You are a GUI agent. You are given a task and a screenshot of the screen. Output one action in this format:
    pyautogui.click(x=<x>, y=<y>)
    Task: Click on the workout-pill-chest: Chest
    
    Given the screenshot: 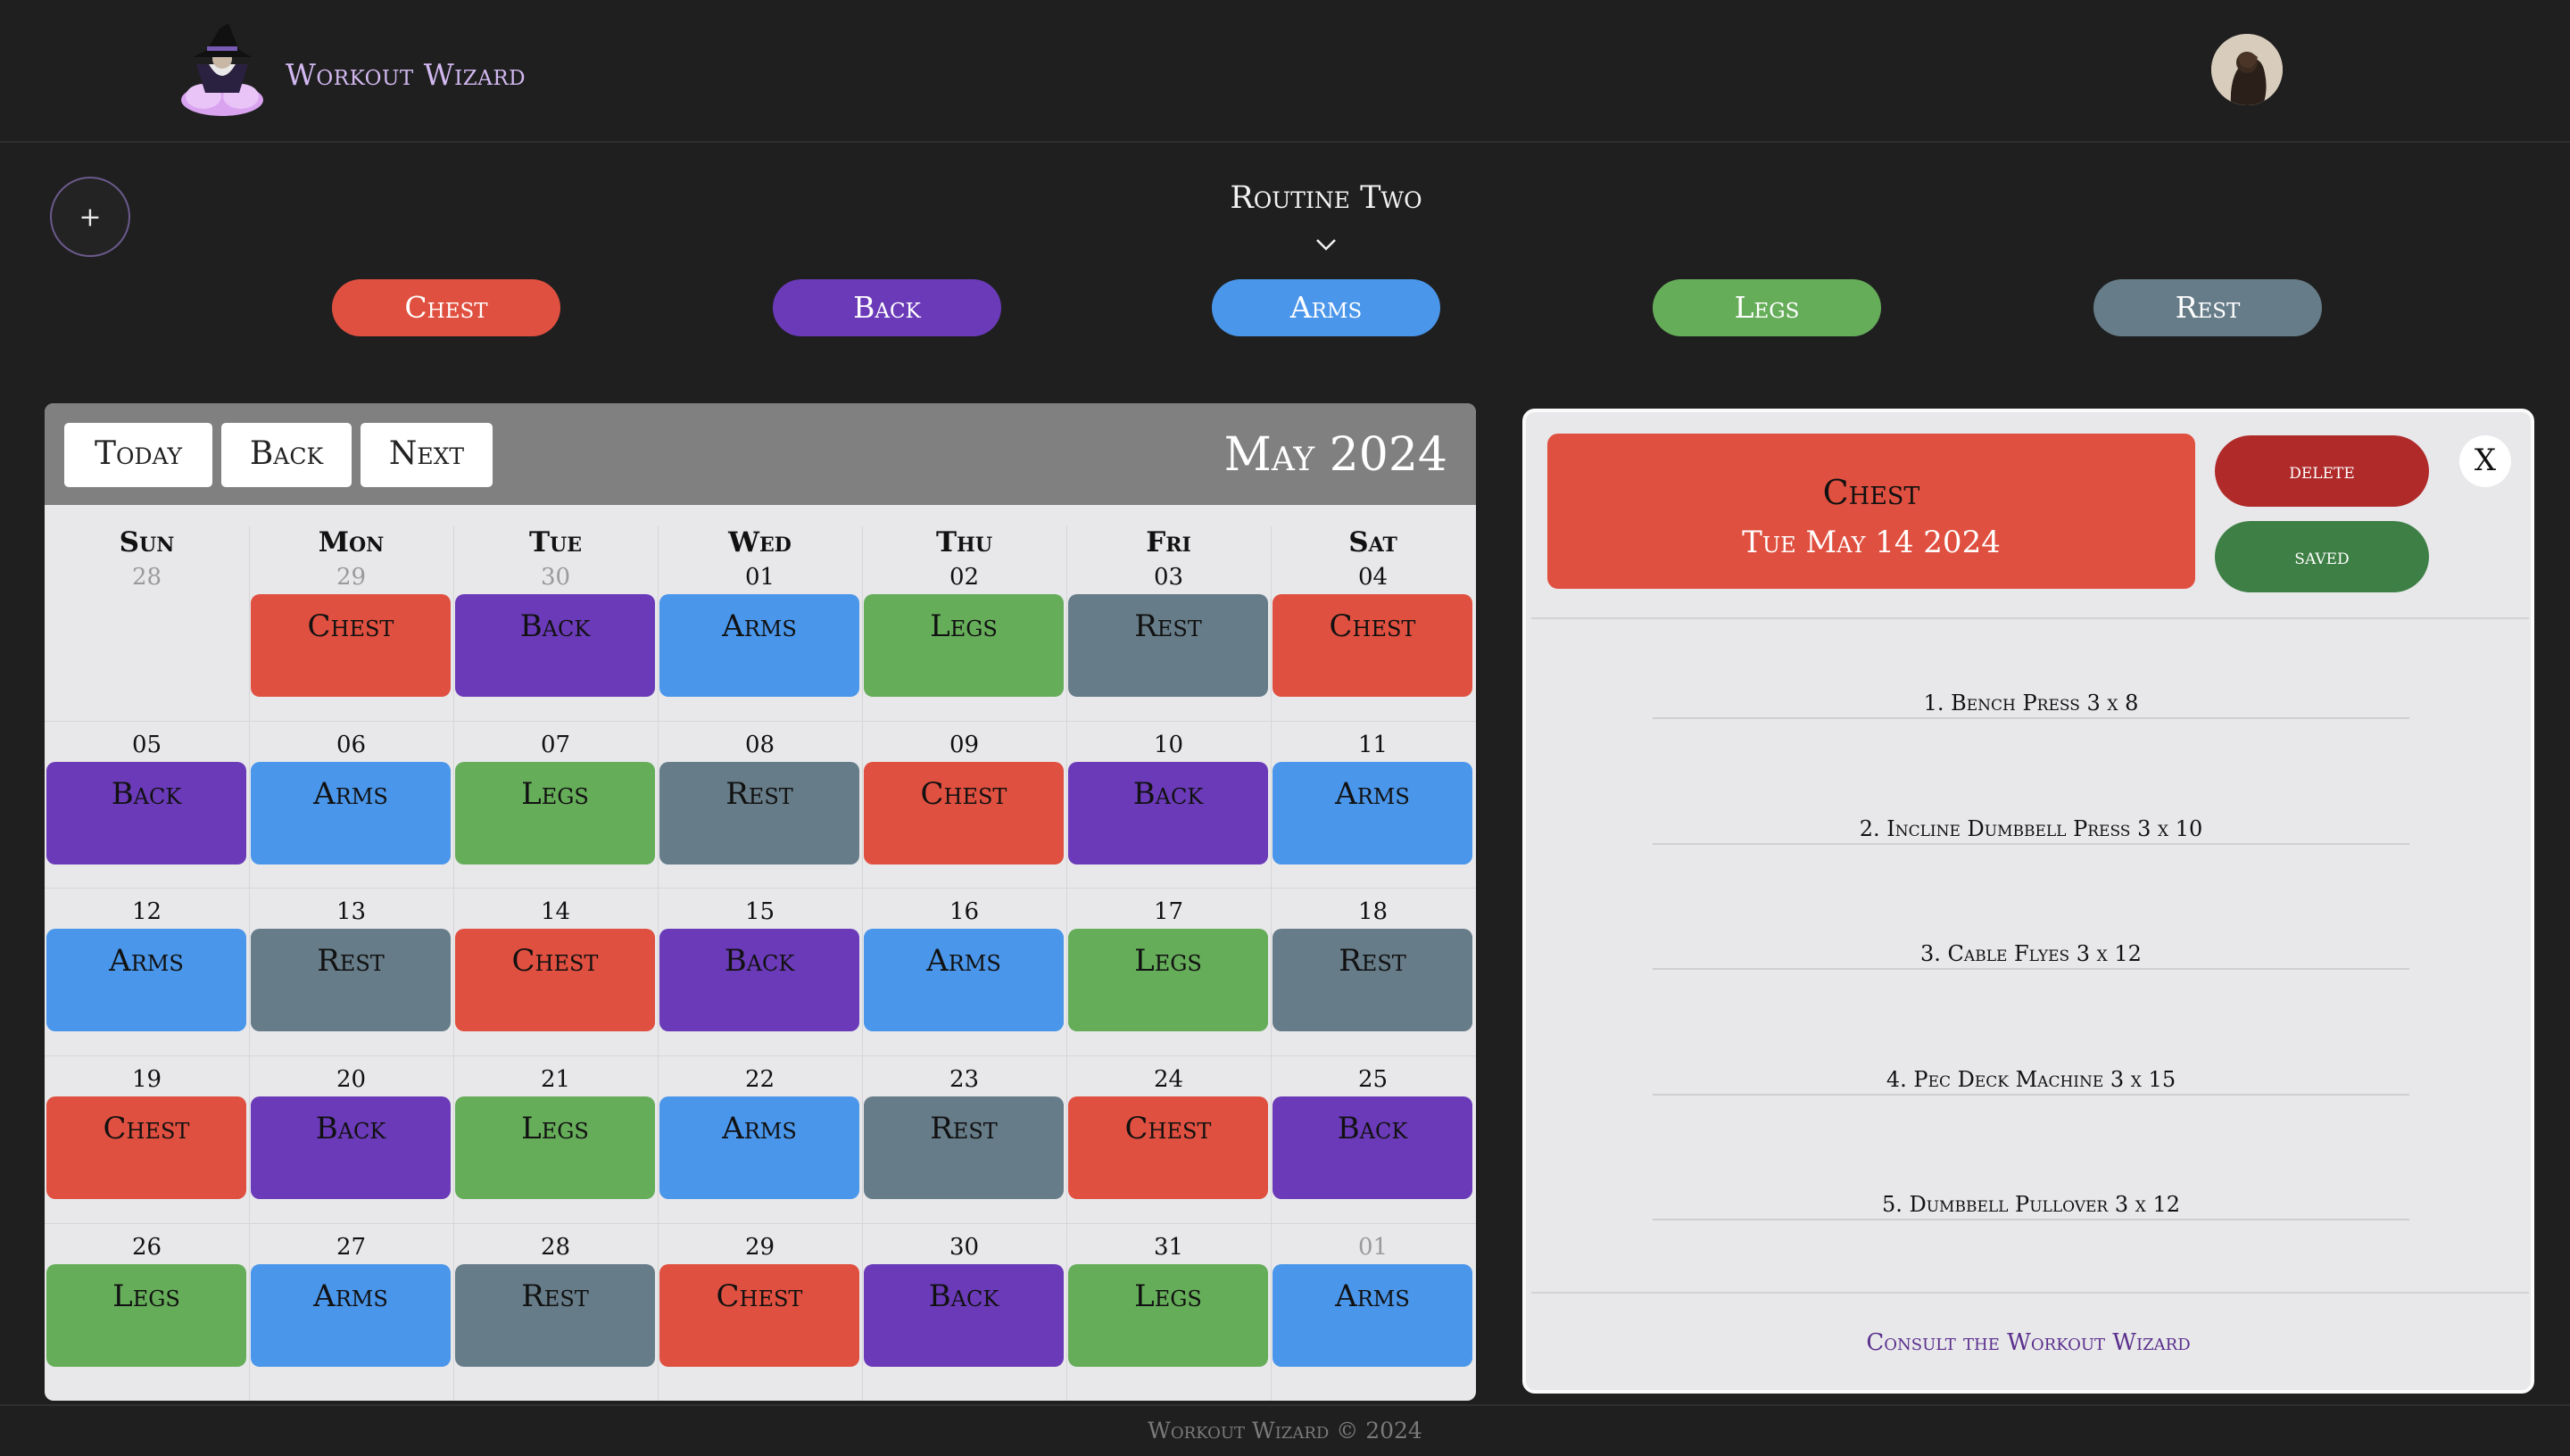 What is the action you would take?
    pyautogui.click(x=446, y=308)
    